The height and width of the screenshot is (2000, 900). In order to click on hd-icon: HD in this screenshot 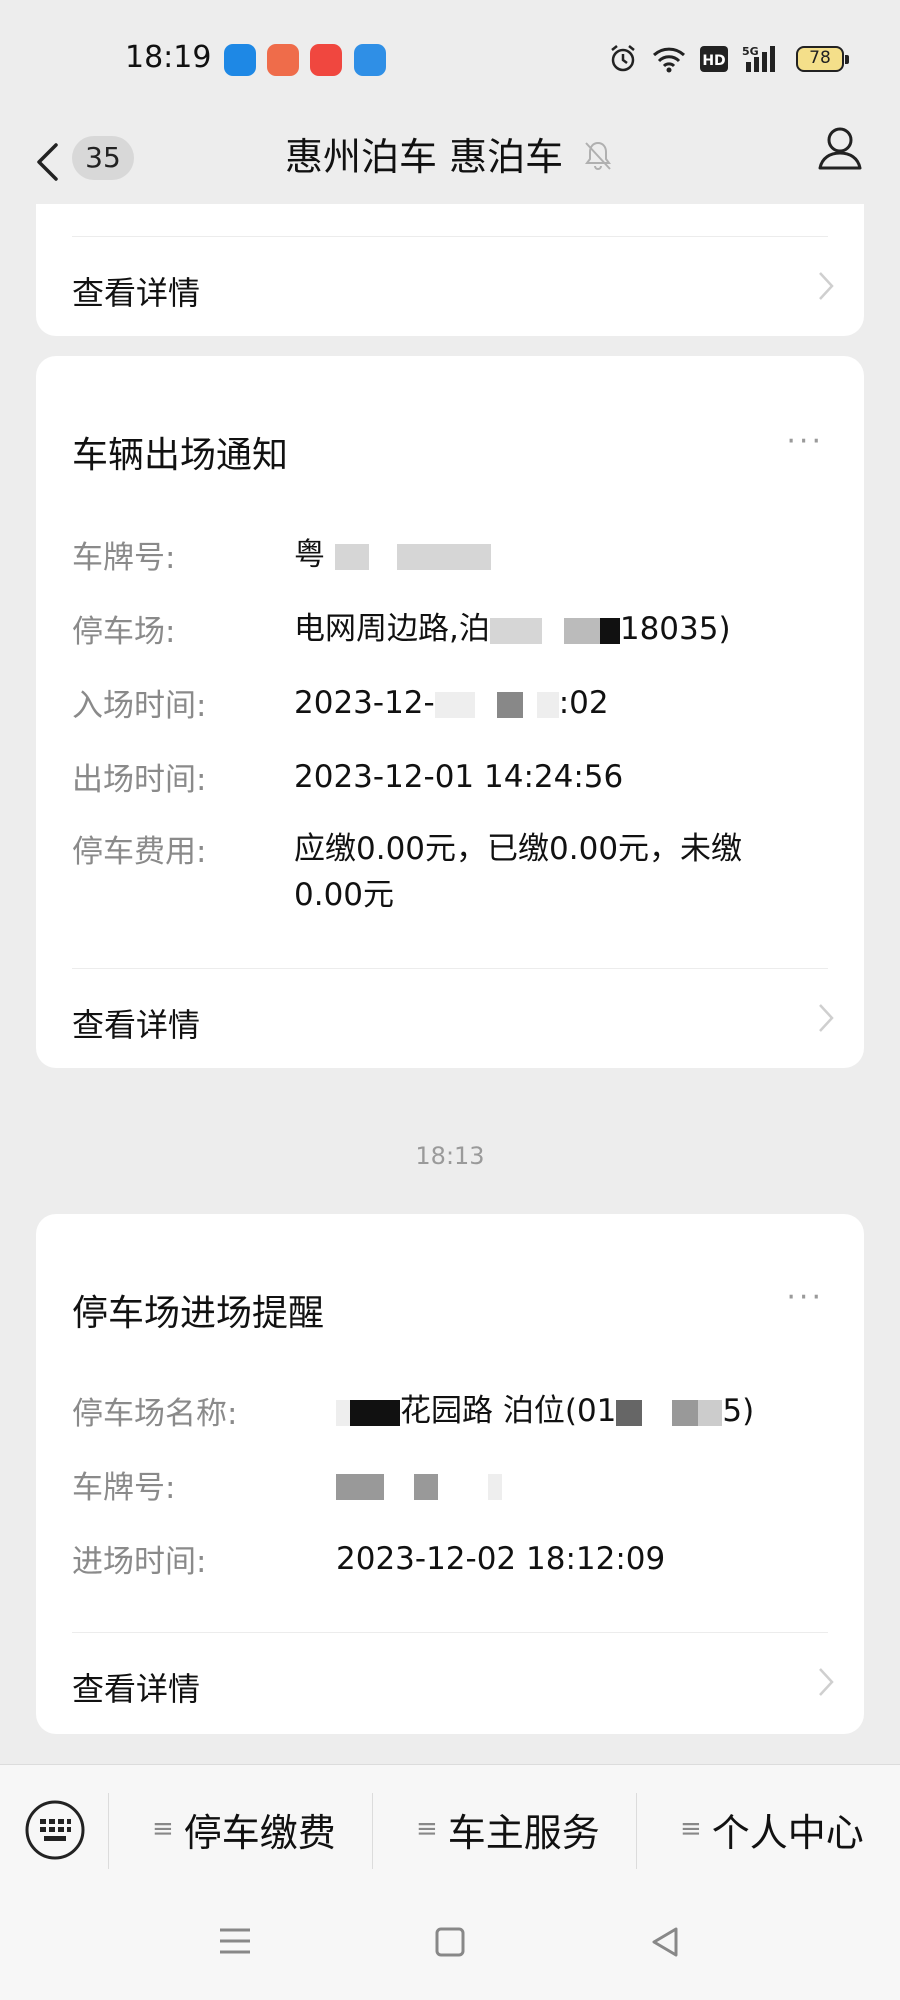, I will do `click(714, 59)`.